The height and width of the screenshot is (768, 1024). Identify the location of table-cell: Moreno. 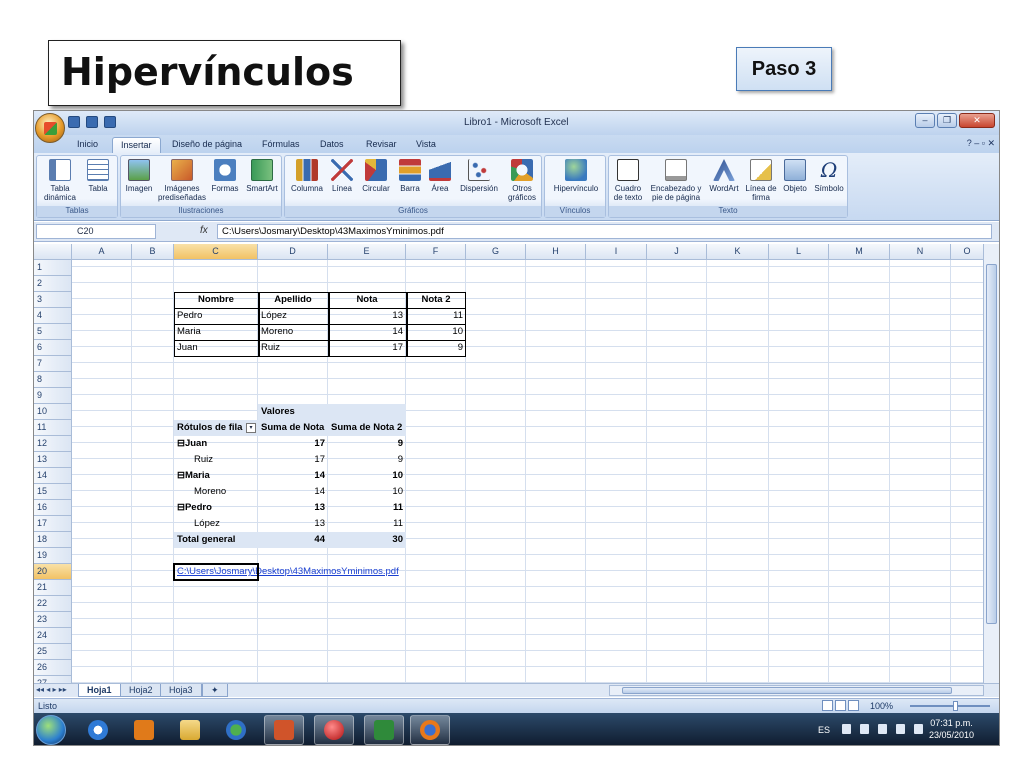
(293, 332).